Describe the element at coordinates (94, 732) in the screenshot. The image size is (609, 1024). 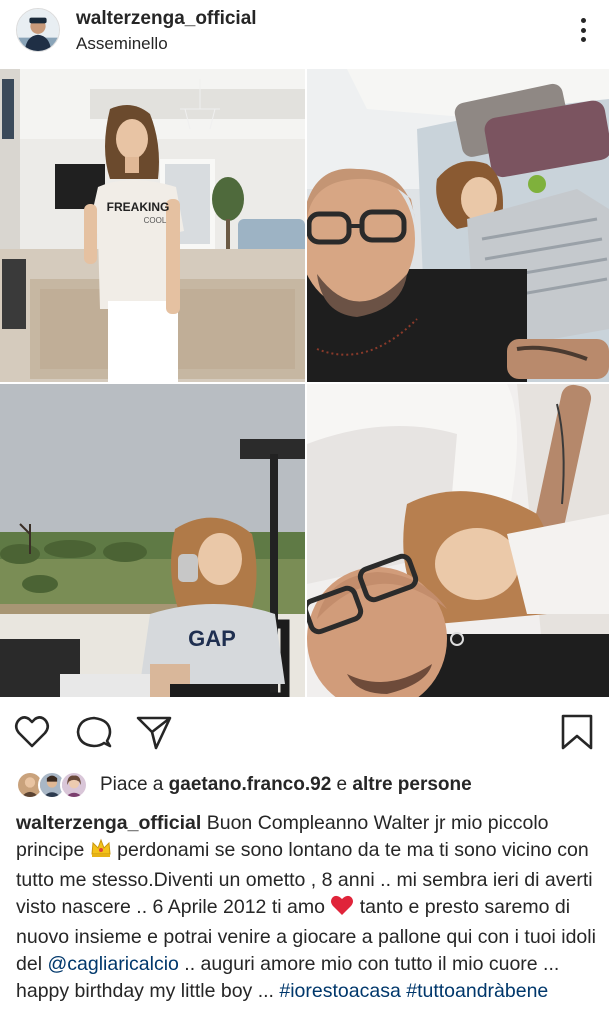
I see `comment-icon` at that location.